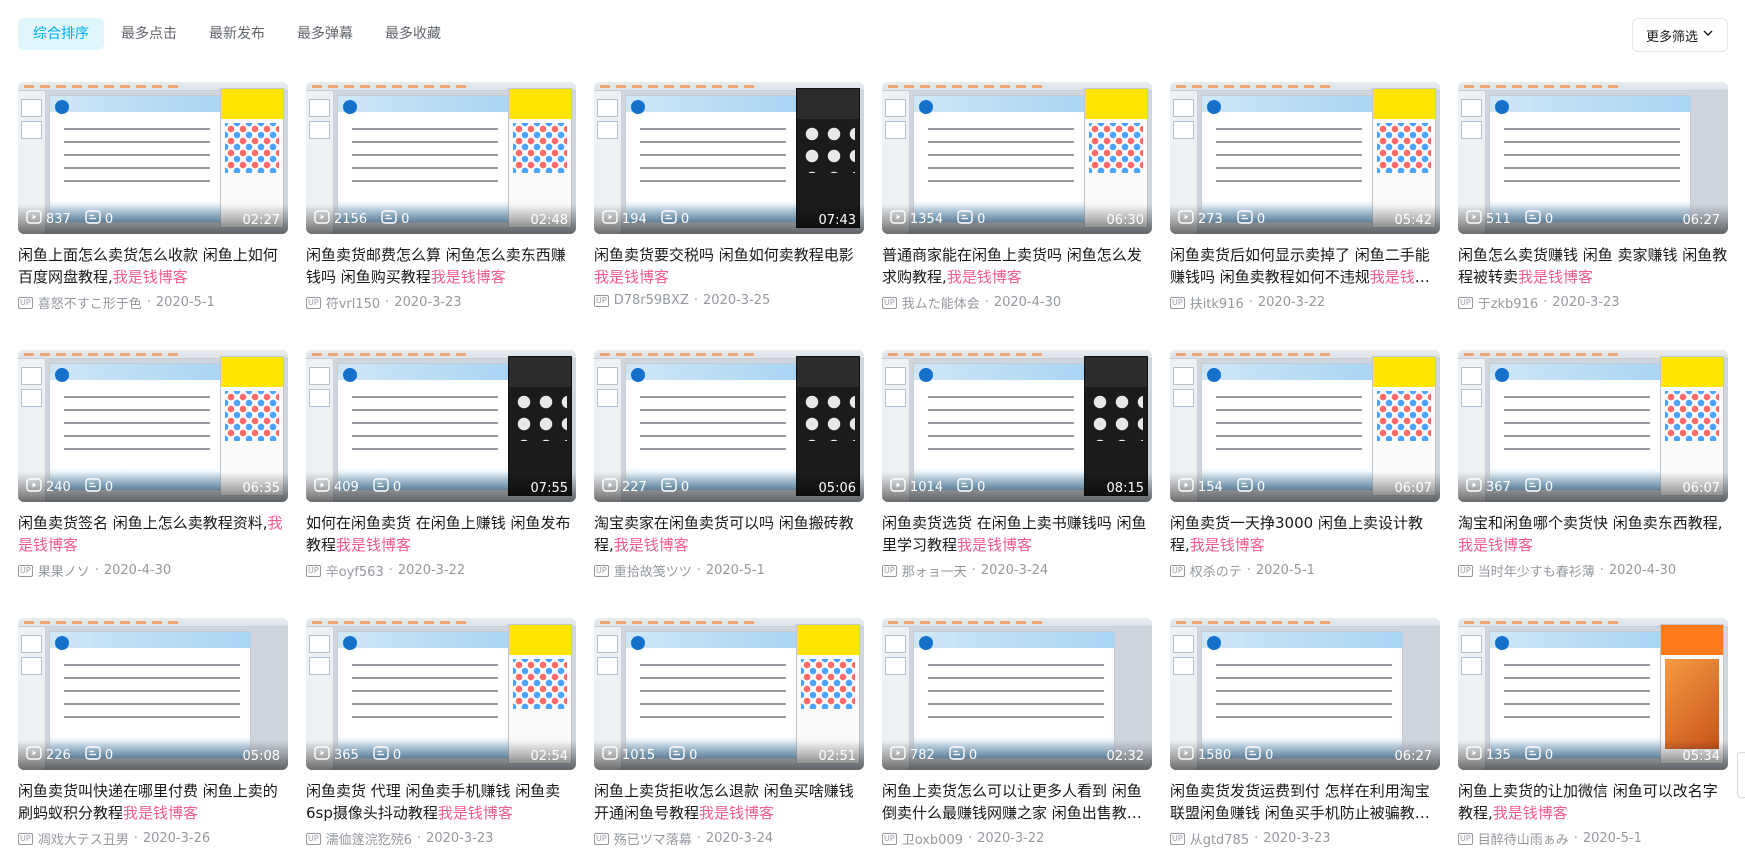 This screenshot has height=859, width=1745. Describe the element at coordinates (729, 802) in the screenshot. I see `video-title: 闲鱼上卖货拒收怎么退款 闲鱼买啥赚钱 开通闲鱼号教程我是钱博客` at that location.